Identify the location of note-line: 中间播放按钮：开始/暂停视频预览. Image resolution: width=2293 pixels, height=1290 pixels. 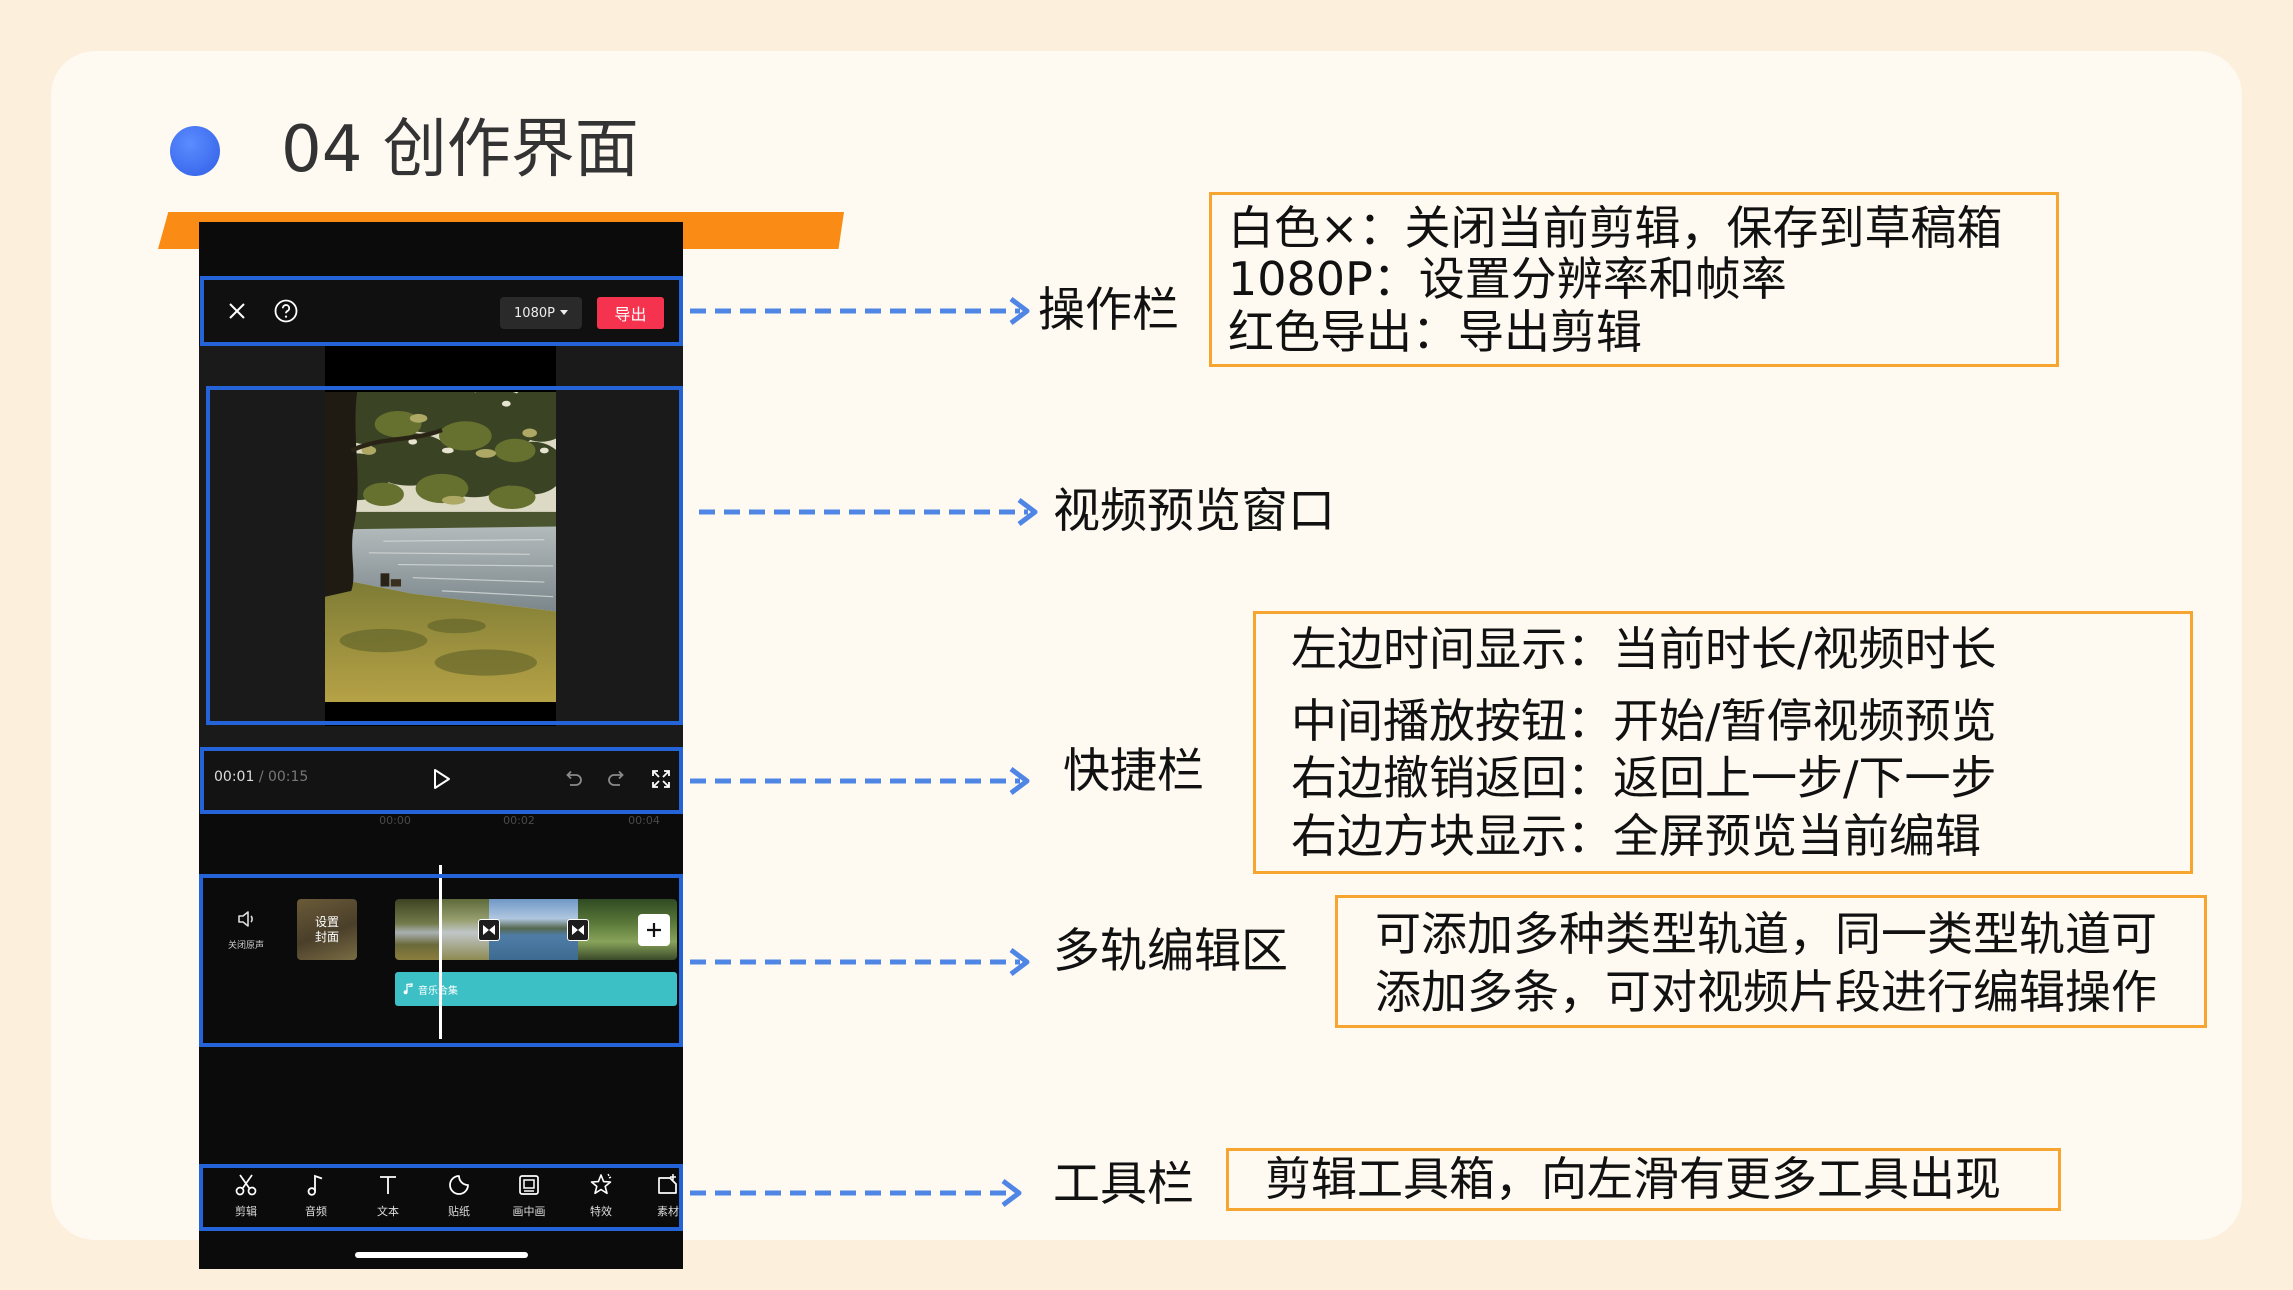
(1644, 721).